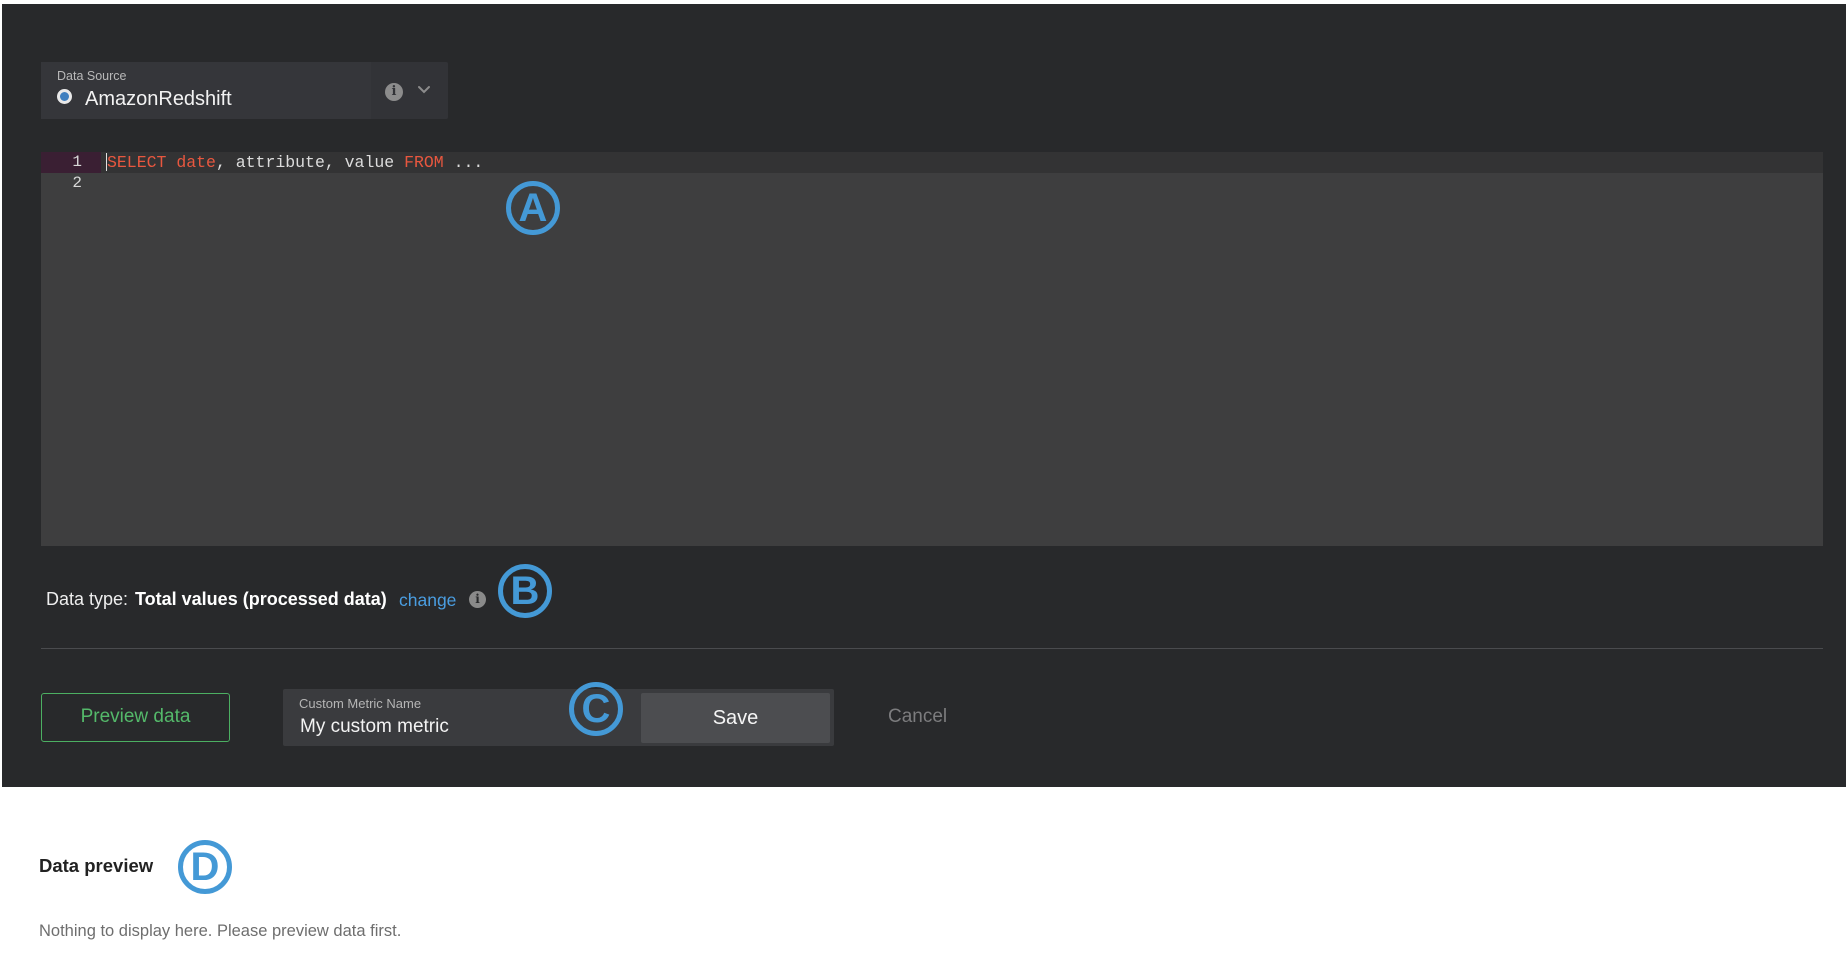  I want to click on line-number: 1, so click(77, 162).